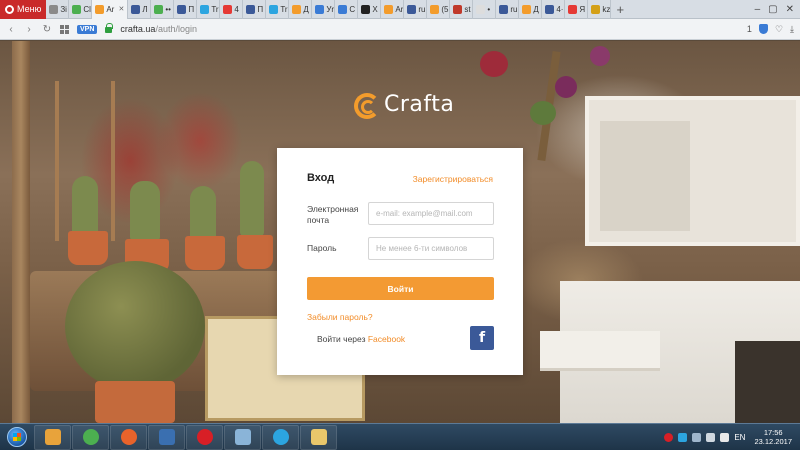 This screenshot has height=450, width=800. What do you see at coordinates (400, 288) in the screenshot?
I see `login-button: Войти` at bounding box center [400, 288].